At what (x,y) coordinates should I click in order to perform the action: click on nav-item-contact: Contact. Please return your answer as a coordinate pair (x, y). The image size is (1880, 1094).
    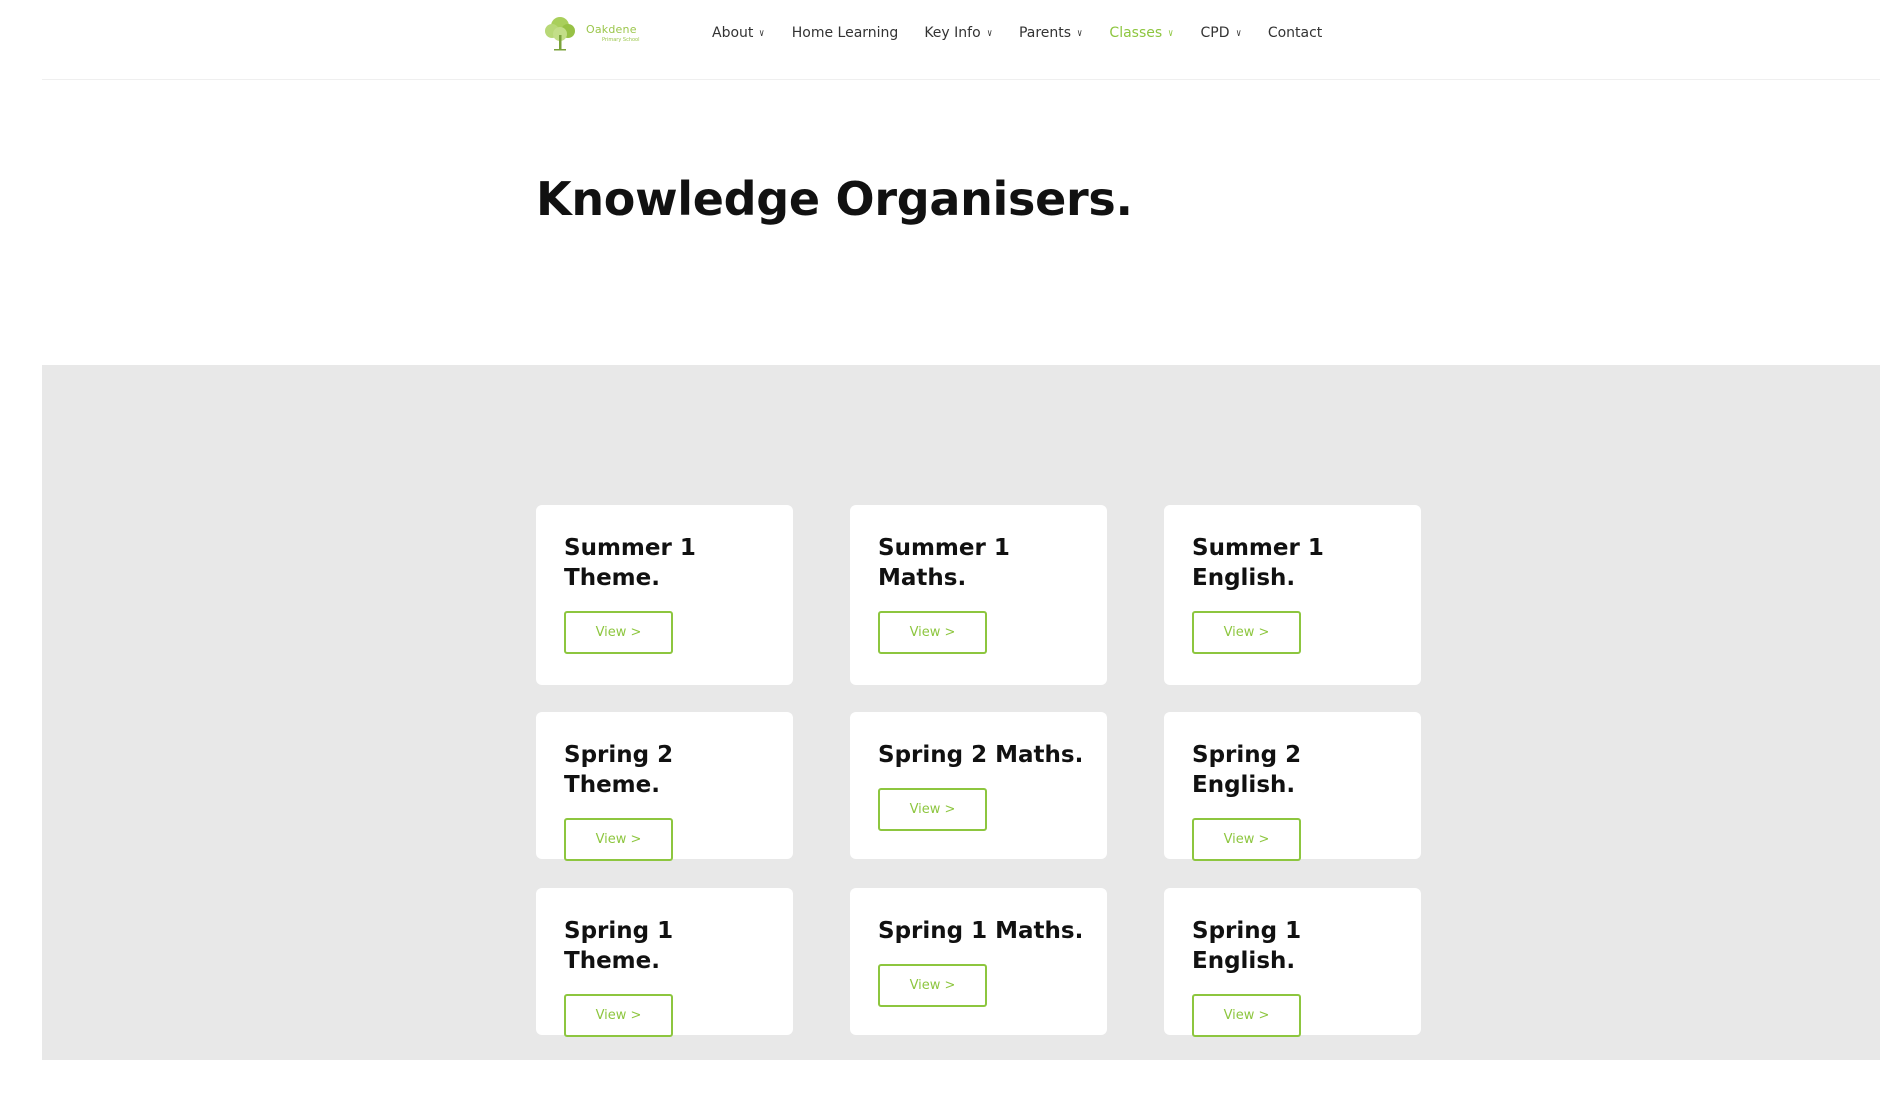
    Looking at the image, I should click on (1295, 33).